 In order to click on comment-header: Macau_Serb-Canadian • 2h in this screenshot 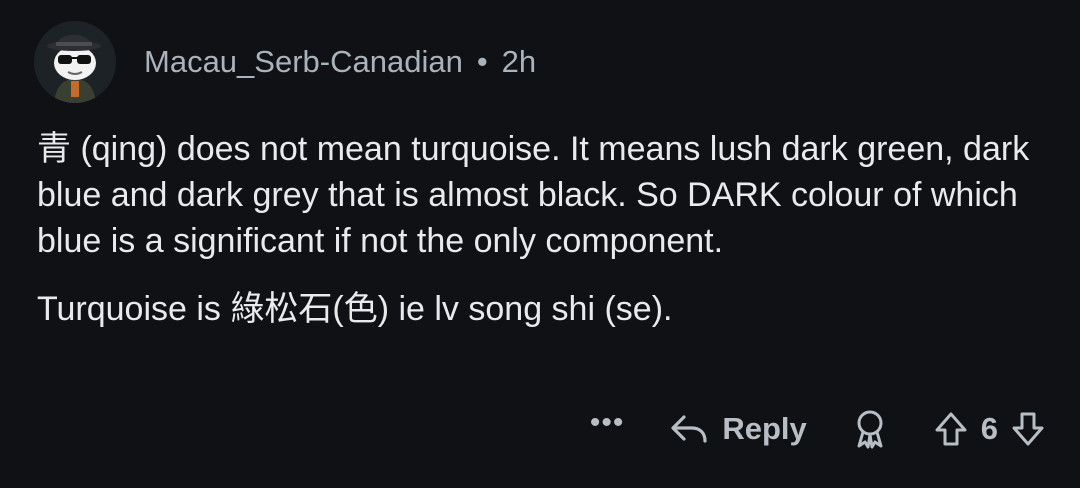, I will do `click(285, 62)`.